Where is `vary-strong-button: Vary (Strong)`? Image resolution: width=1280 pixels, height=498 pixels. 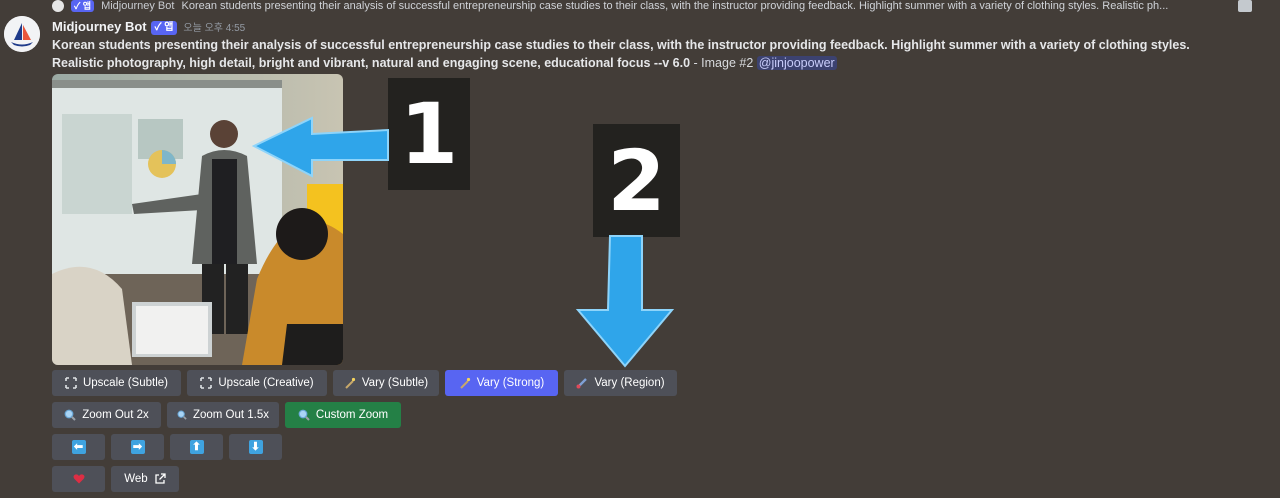
vary-strong-button: Vary (Strong) is located at coordinates (501, 383).